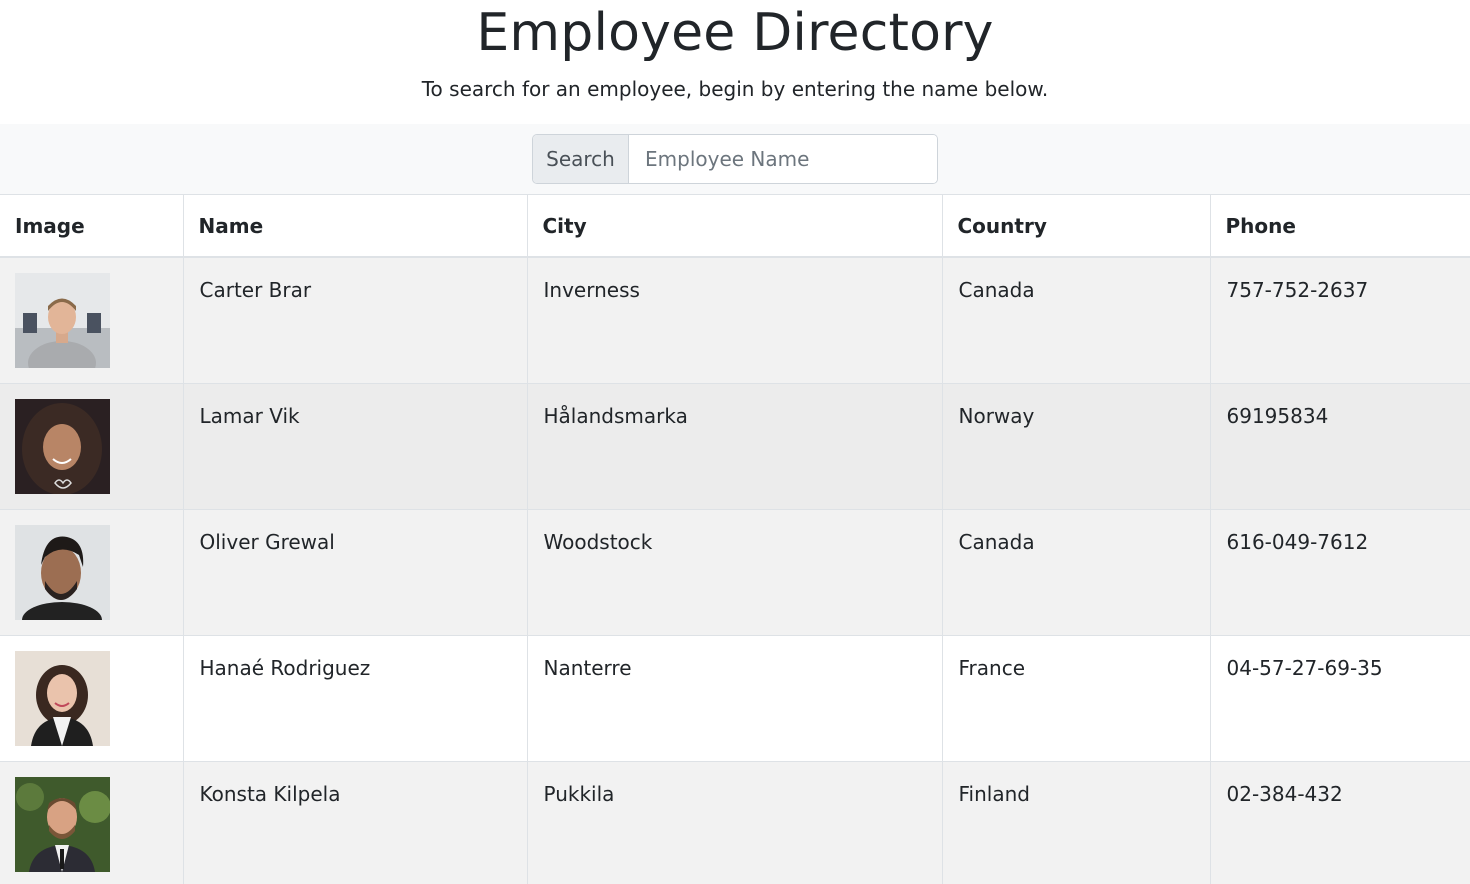  Describe the element at coordinates (355, 445) in the screenshot. I see `name-cell: Lamar Vik` at that location.